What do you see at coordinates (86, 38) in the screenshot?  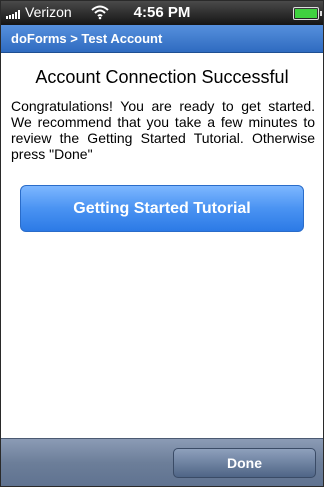 I see `breadcrumb: doForms > Test Account` at bounding box center [86, 38].